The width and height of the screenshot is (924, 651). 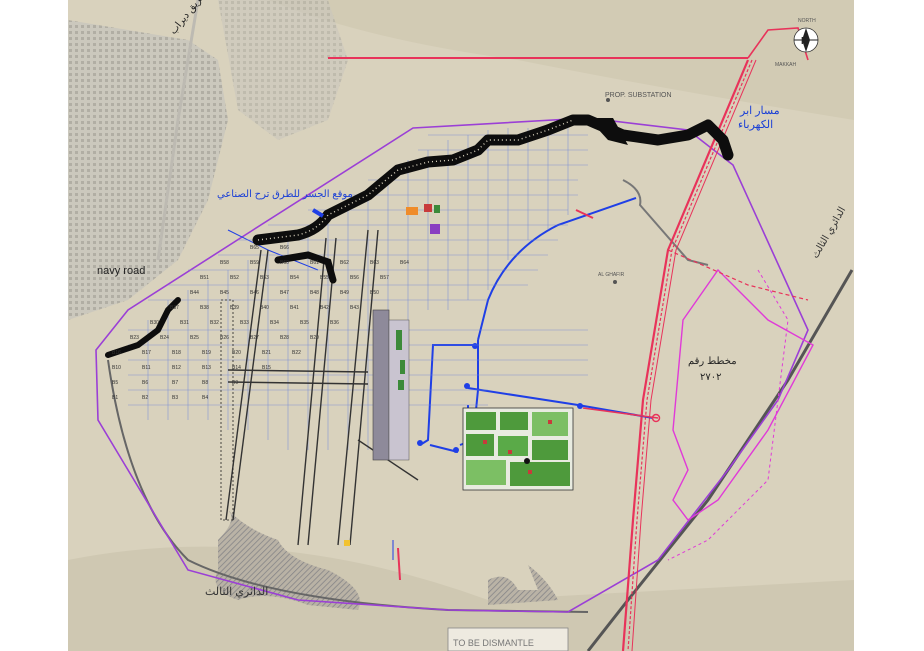 What do you see at coordinates (428, 208) in the screenshot?
I see `red-parcel` at bounding box center [428, 208].